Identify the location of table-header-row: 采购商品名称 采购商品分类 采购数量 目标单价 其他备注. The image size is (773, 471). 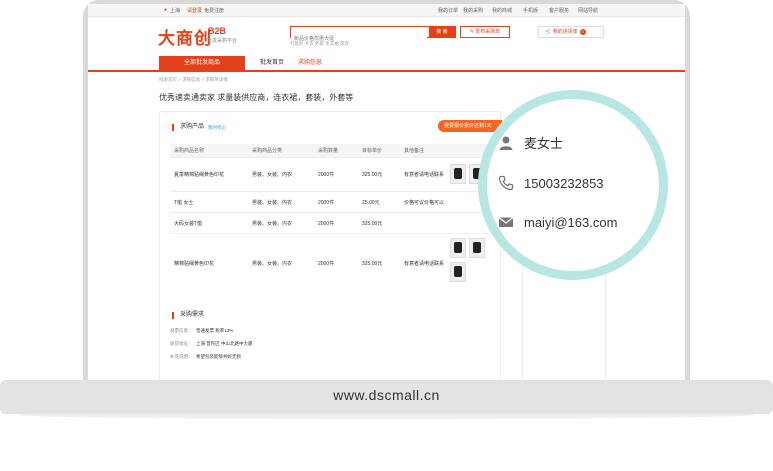
(332, 151).